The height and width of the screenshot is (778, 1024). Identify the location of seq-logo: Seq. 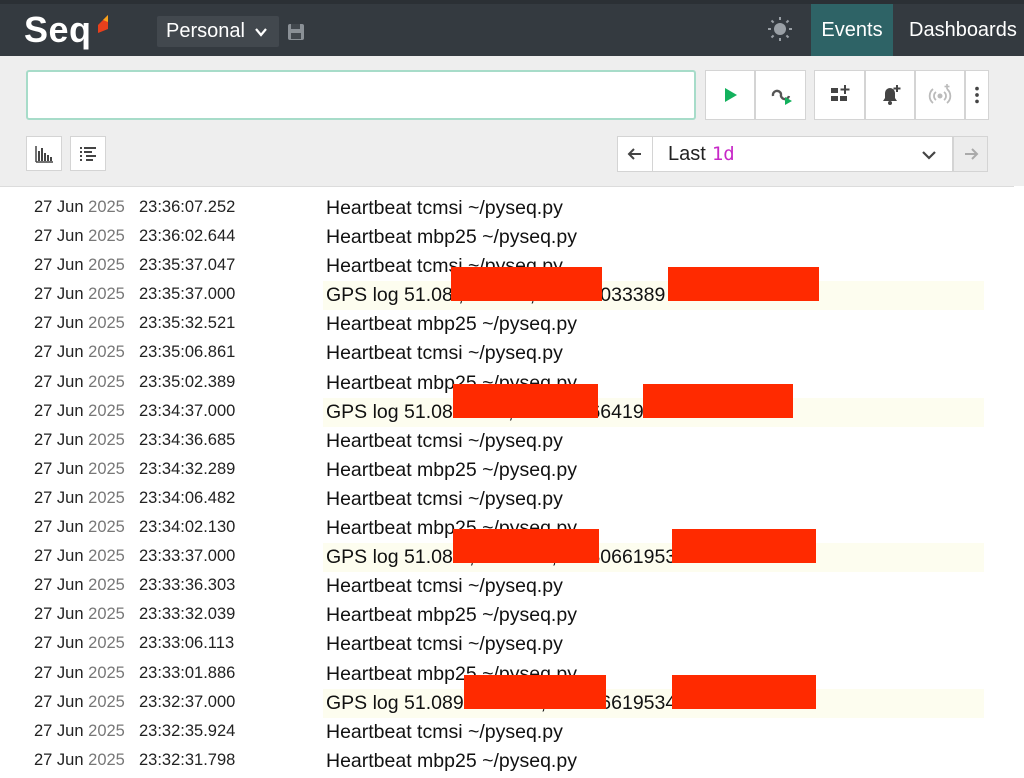
(67, 30).